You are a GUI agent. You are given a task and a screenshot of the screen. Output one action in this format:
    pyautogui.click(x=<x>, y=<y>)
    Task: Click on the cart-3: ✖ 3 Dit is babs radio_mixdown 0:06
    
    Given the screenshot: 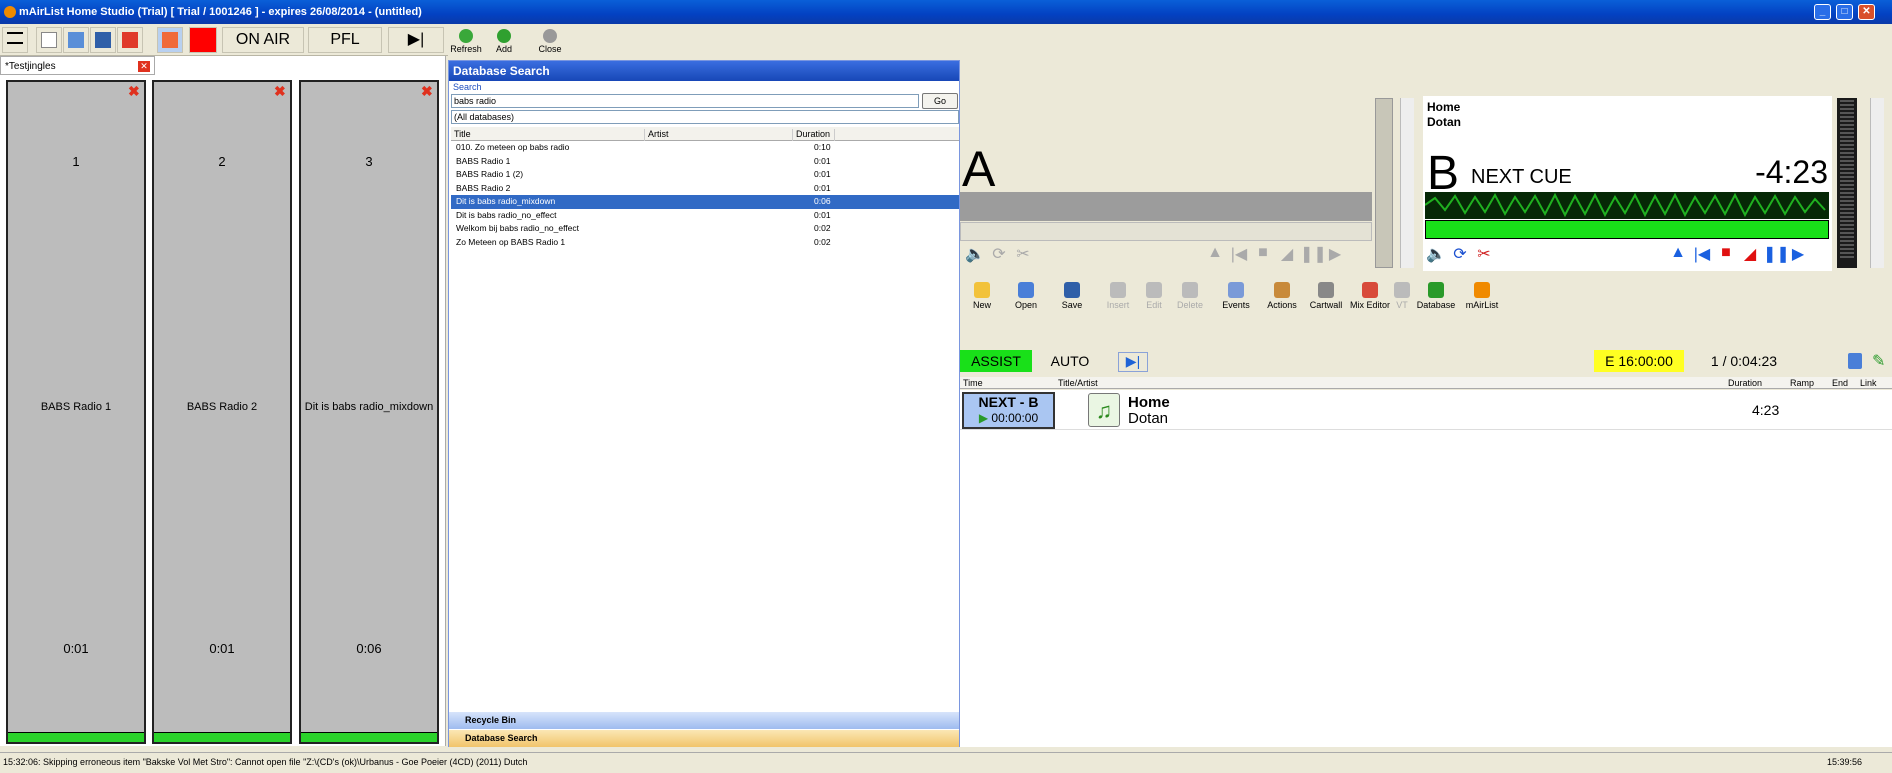 What is the action you would take?
    pyautogui.click(x=369, y=412)
    